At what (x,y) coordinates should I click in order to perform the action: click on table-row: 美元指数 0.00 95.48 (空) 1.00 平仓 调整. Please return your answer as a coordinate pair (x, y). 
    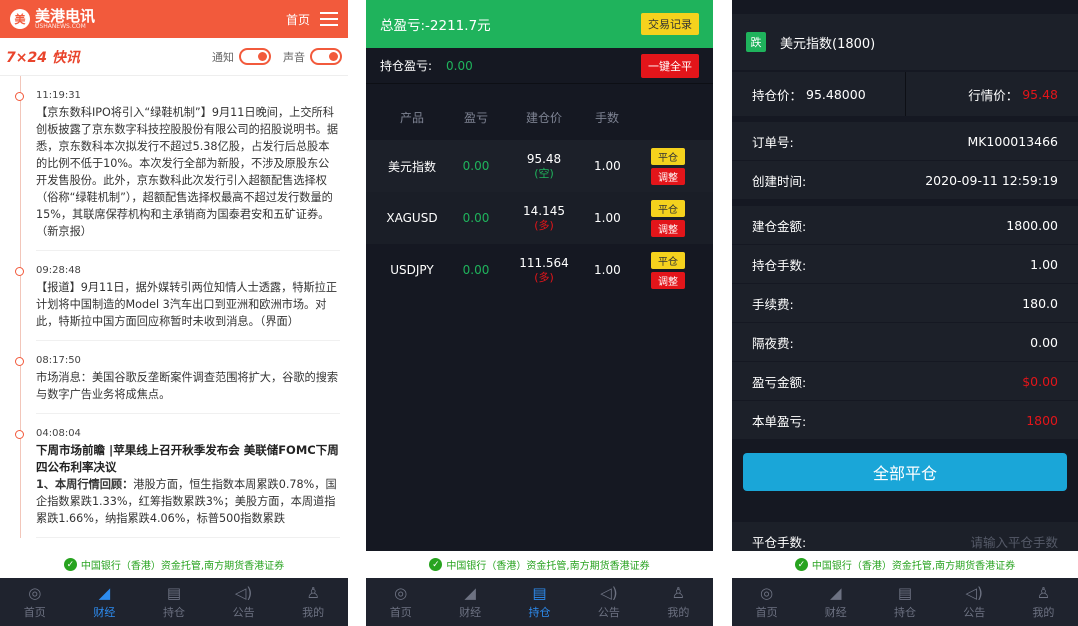
    Looking at the image, I should click on (539, 166).